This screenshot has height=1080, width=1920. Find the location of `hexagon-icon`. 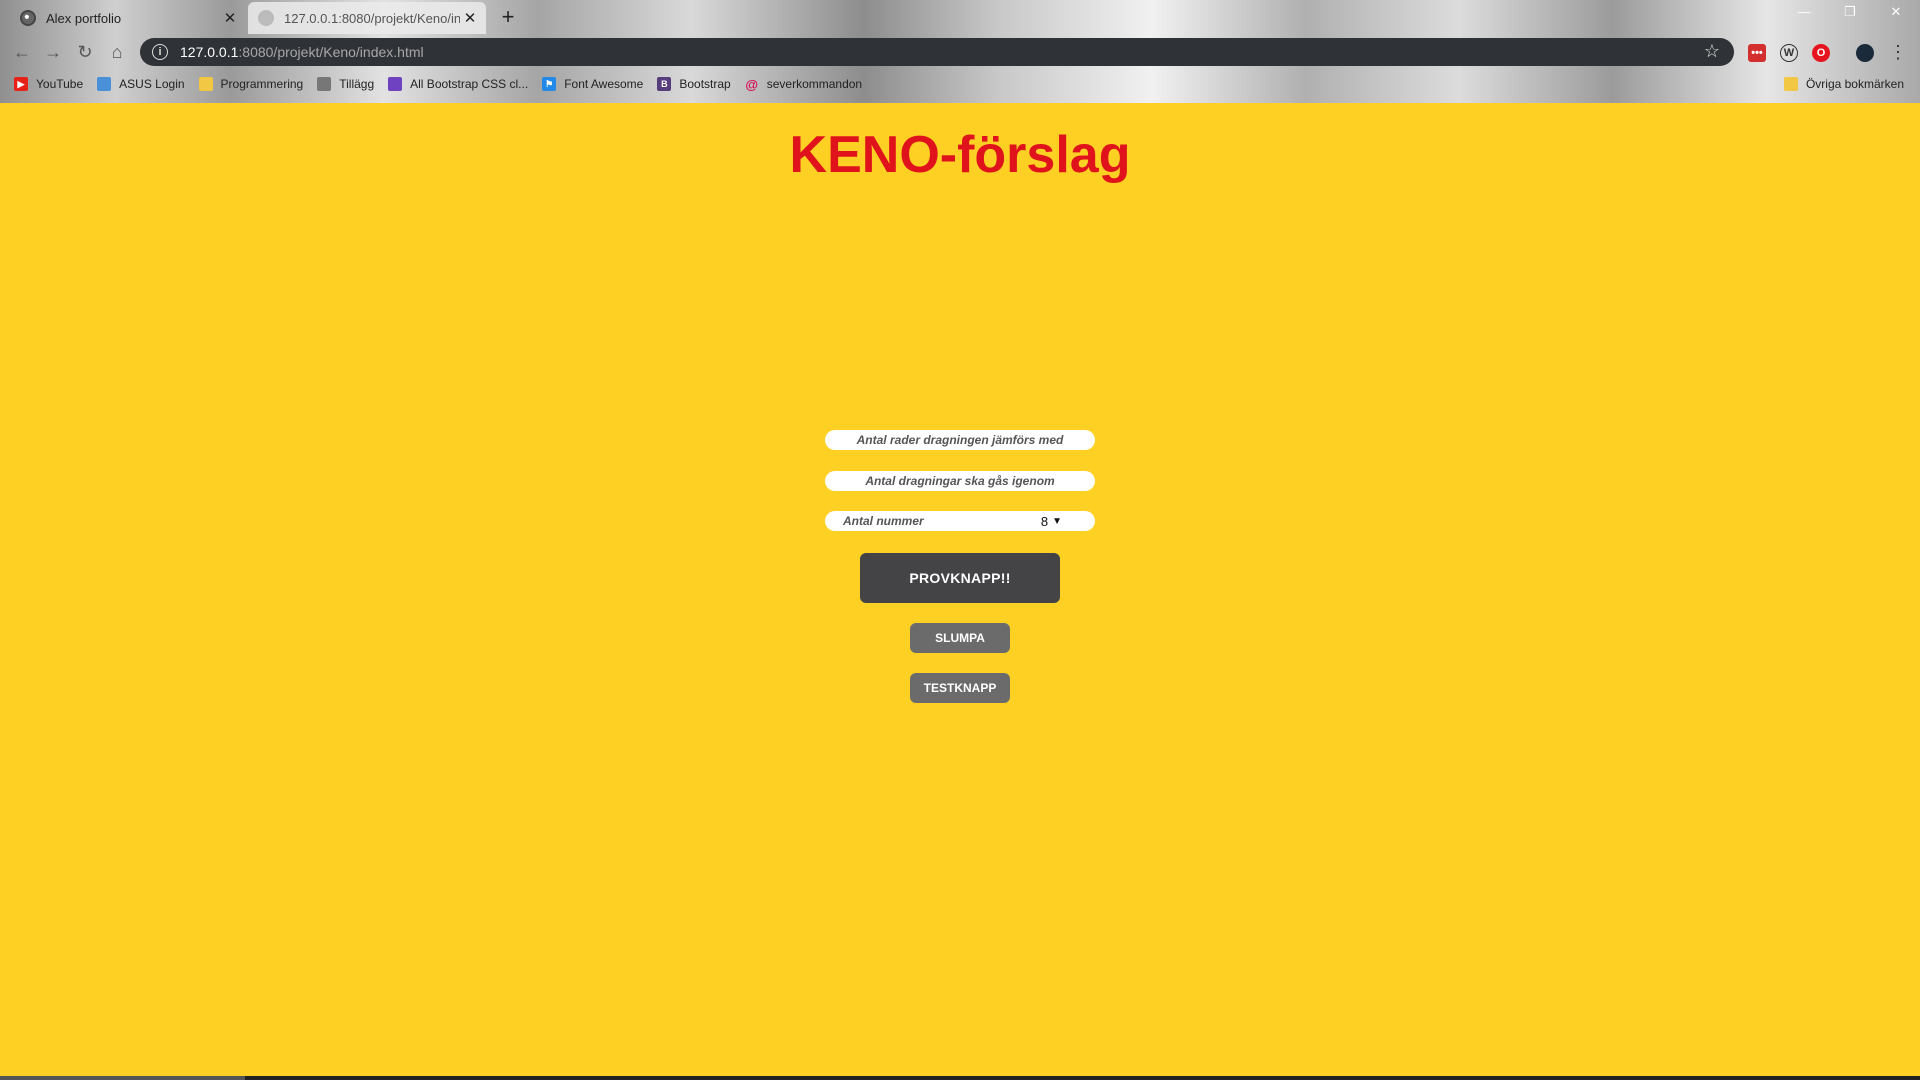

hexagon-icon is located at coordinates (395, 84).